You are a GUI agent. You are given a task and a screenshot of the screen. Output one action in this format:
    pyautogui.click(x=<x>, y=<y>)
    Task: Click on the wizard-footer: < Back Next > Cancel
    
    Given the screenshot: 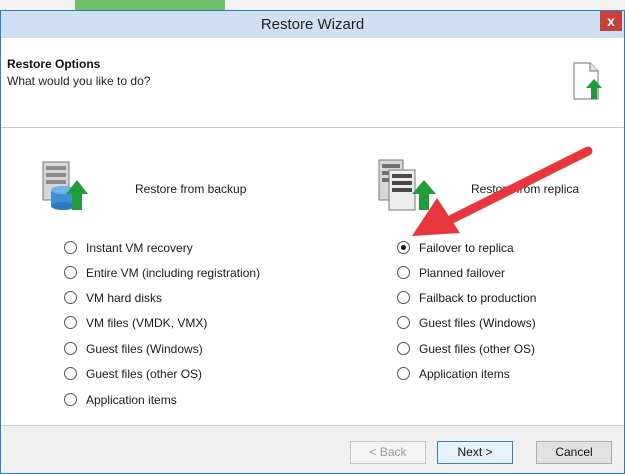 What is the action you would take?
    pyautogui.click(x=312, y=449)
    